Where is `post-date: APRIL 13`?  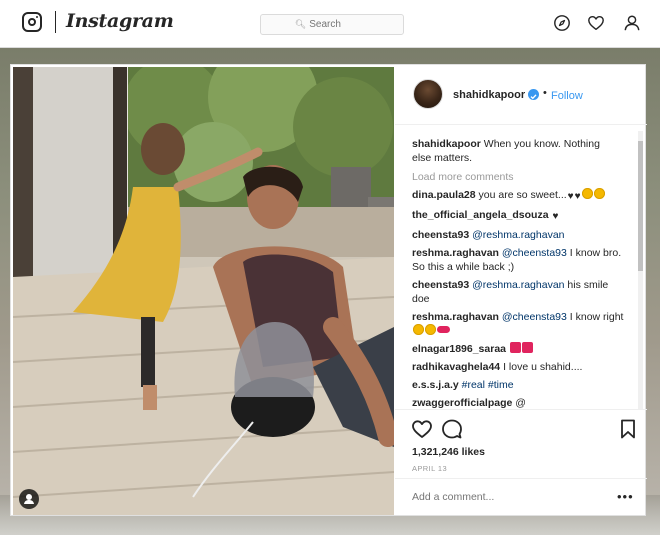 post-date: APRIL 13 is located at coordinates (429, 468).